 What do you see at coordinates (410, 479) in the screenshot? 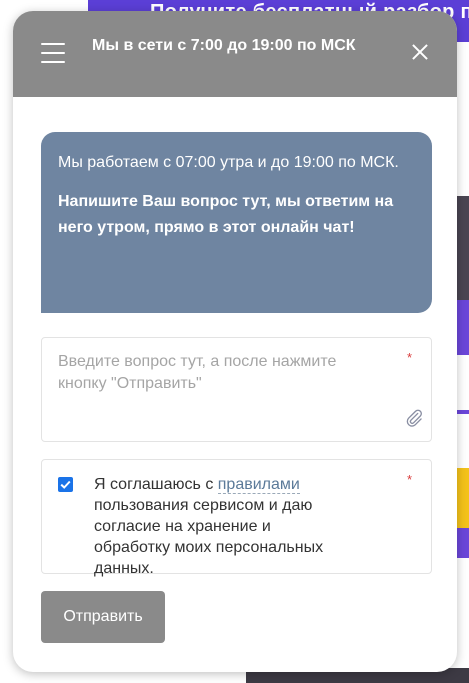
I see `required-mark-agreement: *` at bounding box center [410, 479].